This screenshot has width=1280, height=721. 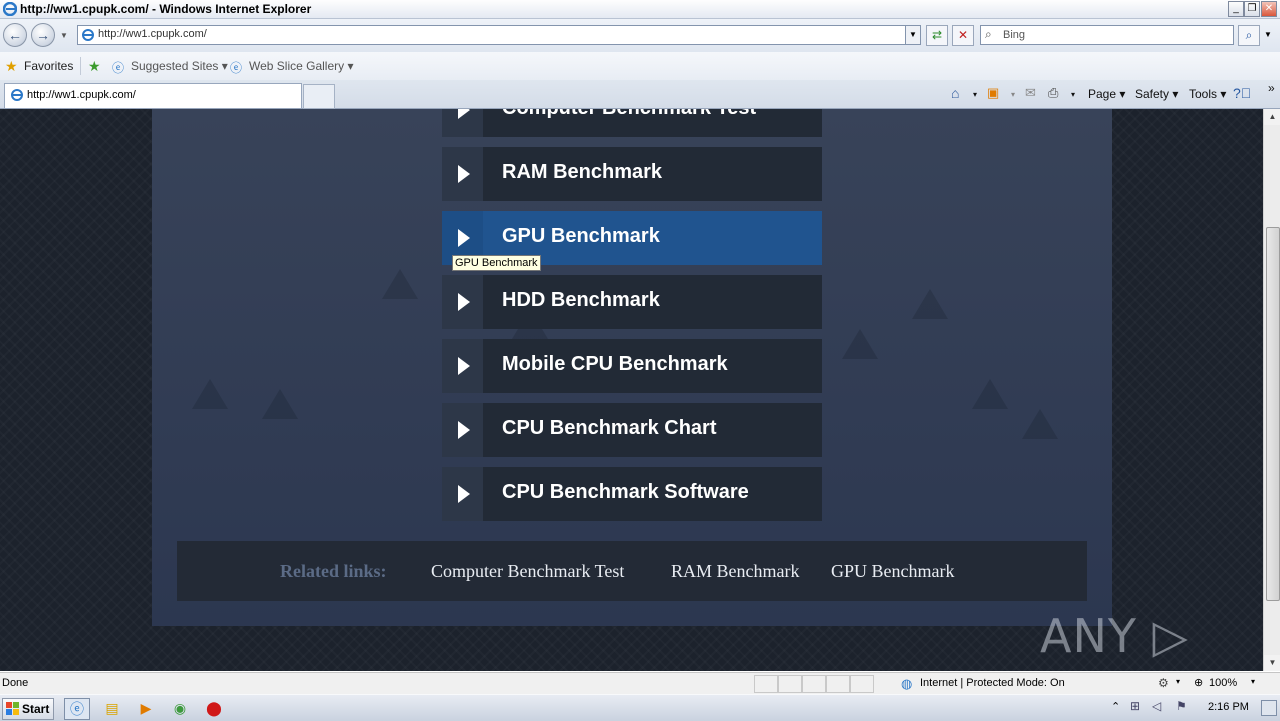 What do you see at coordinates (1236, 9) in the screenshot?
I see `minimize-button: _` at bounding box center [1236, 9].